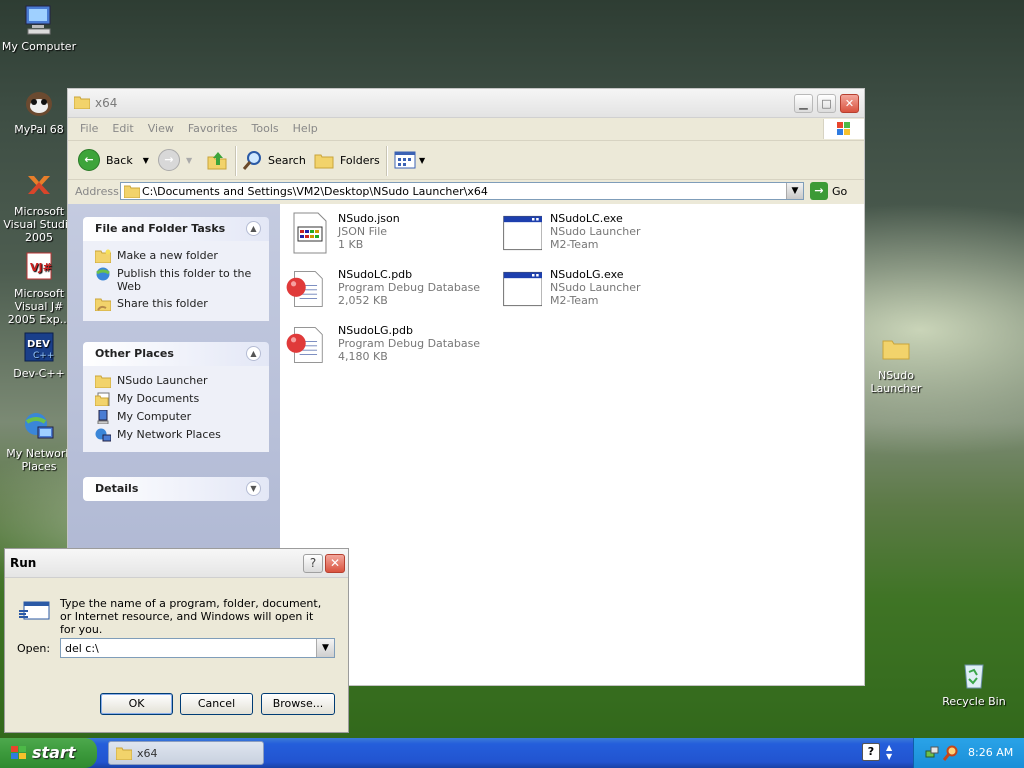 The width and height of the screenshot is (1024, 768). I want to click on menu-favorites: Favorites, so click(213, 129).